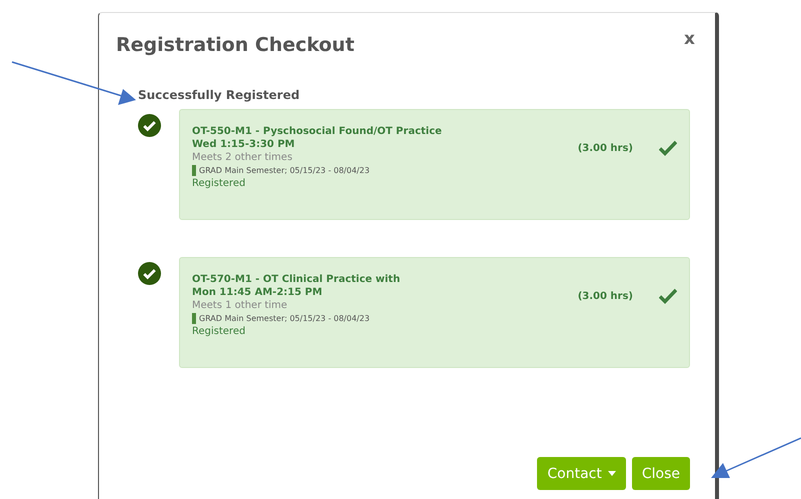  I want to click on contact-button: Contact, so click(581, 473).